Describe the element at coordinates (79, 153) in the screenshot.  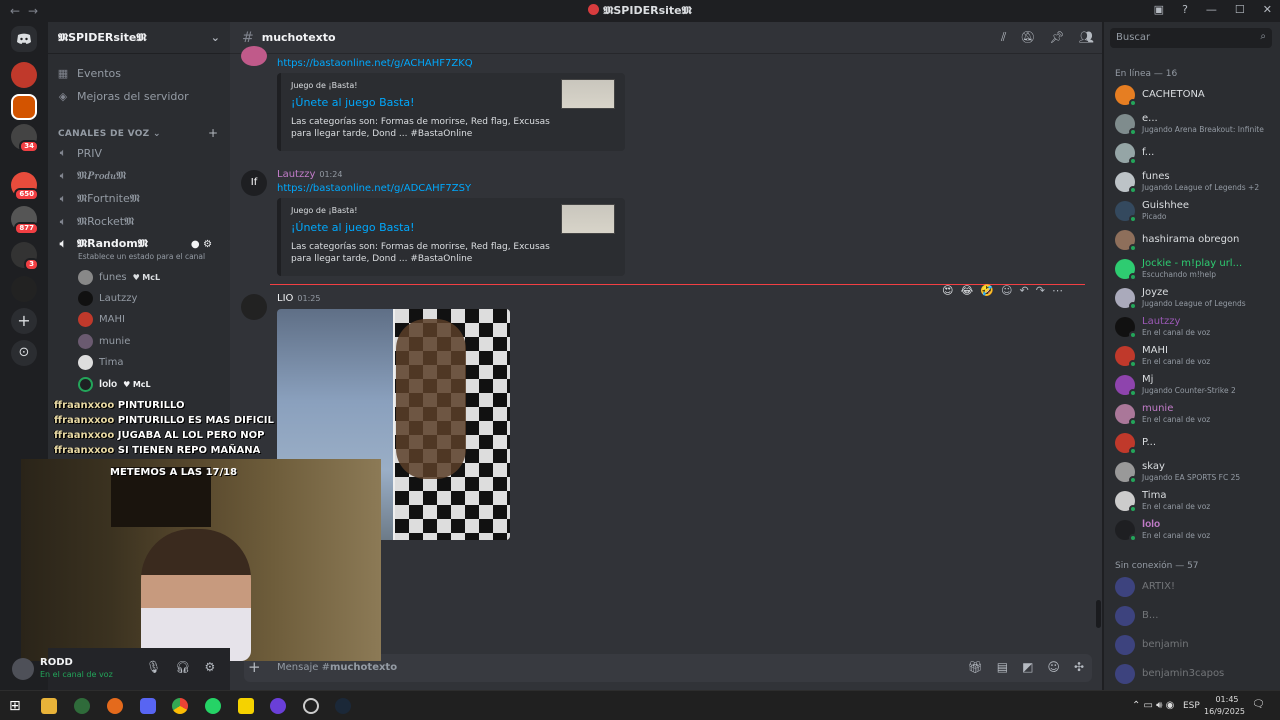
I see `voice-channel-priv: 🔈︎ PRIV` at that location.